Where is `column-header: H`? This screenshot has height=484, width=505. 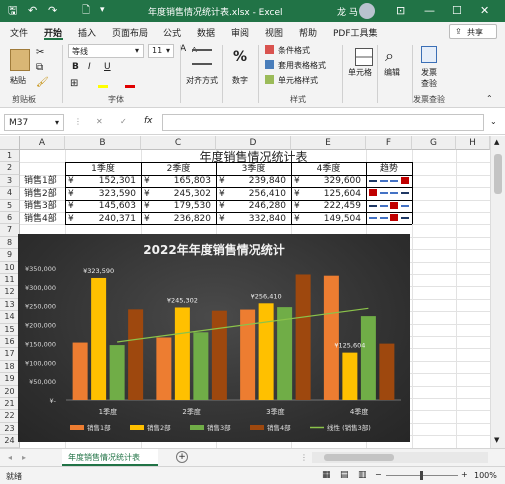
column-header: H is located at coordinates (473, 143).